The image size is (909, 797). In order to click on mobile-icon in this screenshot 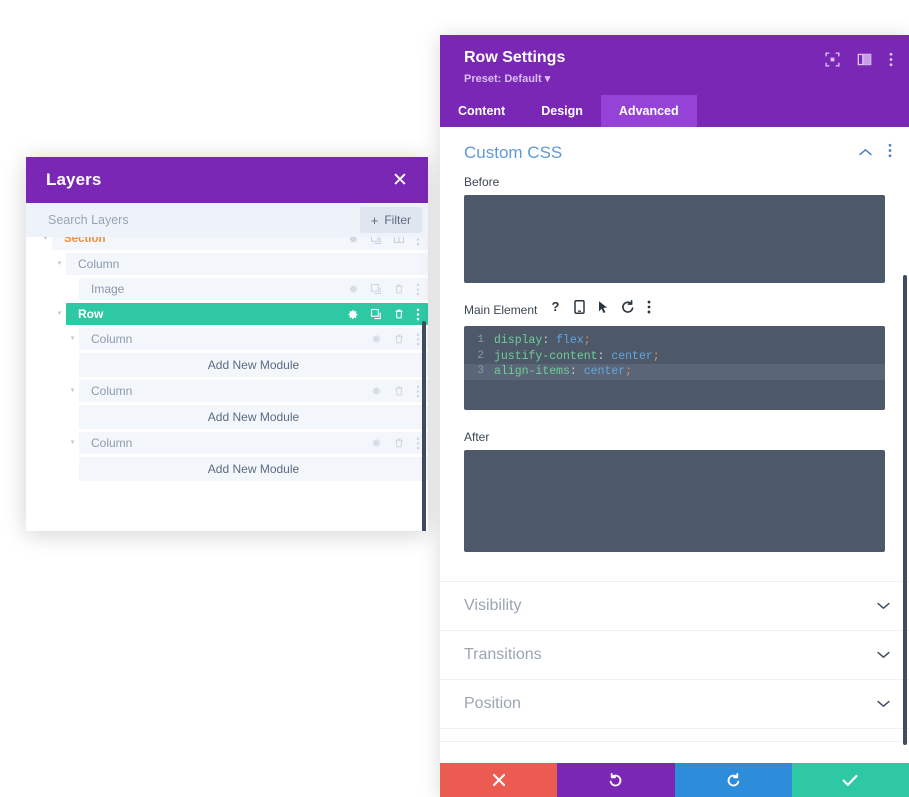, I will do `click(580, 309)`.